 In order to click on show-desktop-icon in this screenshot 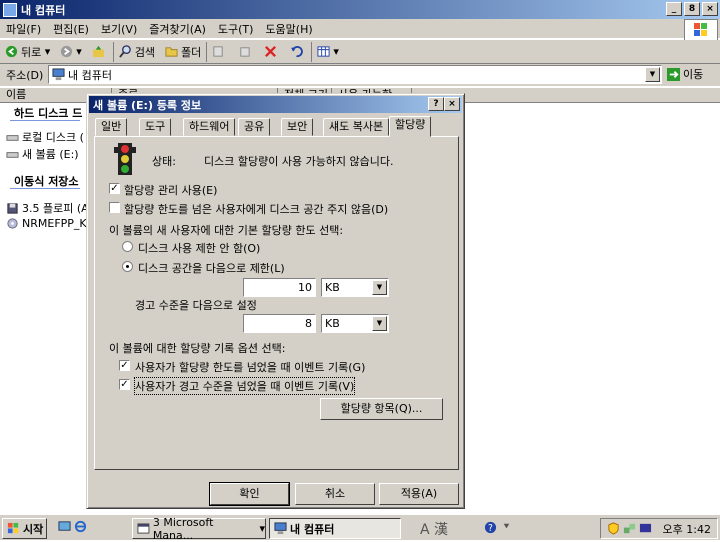, I will do `click(64, 526)`.